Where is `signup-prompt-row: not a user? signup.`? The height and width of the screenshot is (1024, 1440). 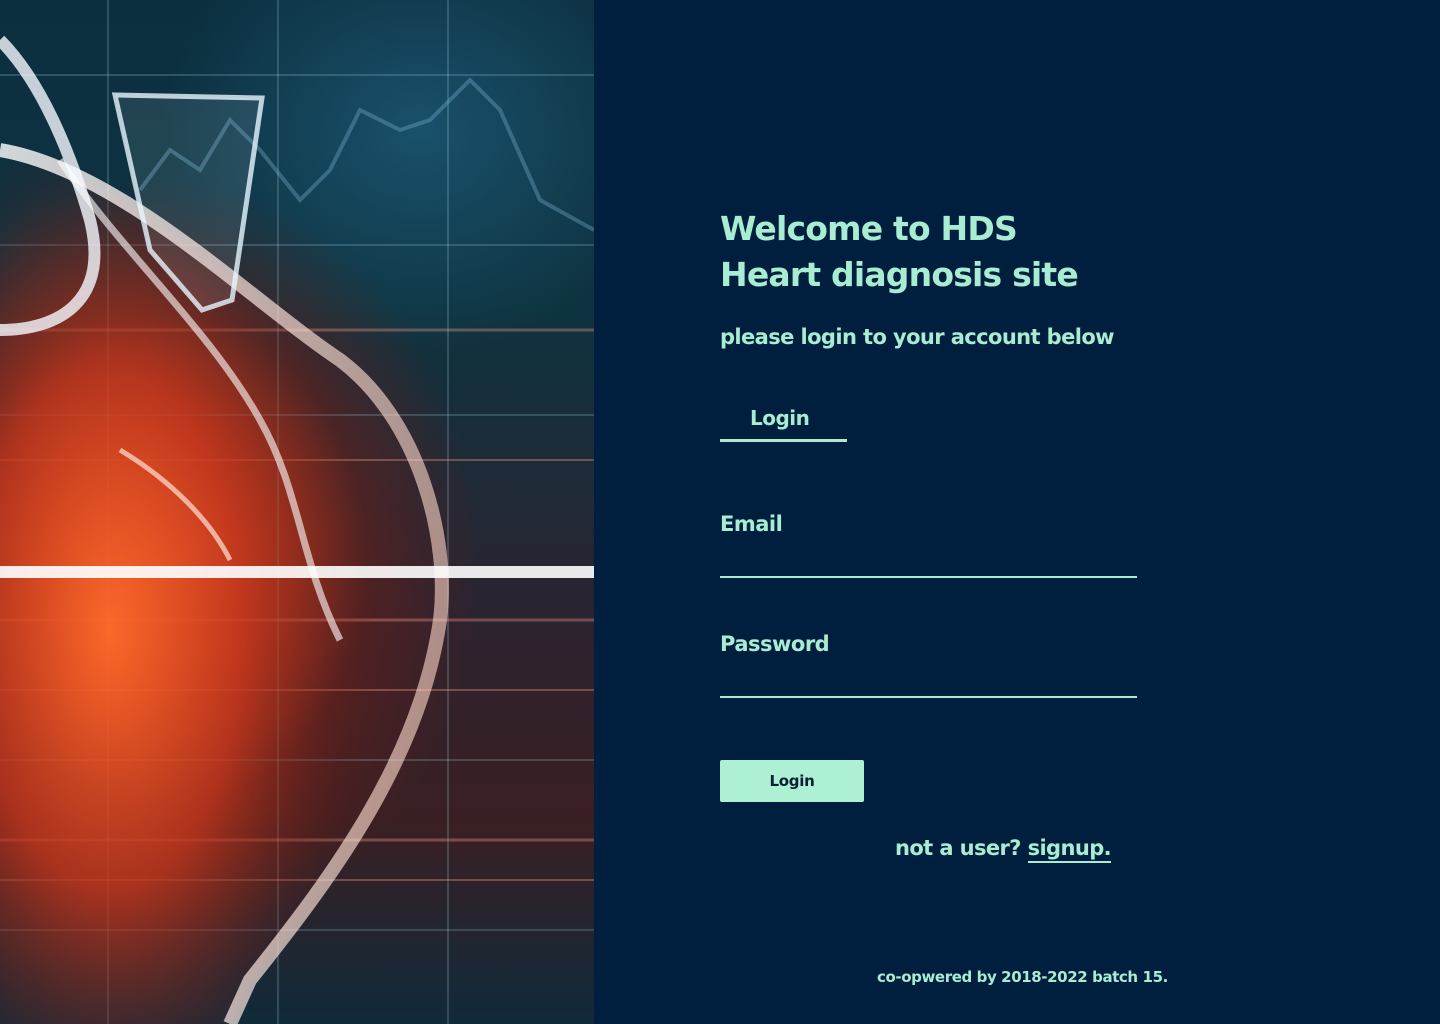 signup-prompt-row: not a user? signup. is located at coordinates (1003, 849).